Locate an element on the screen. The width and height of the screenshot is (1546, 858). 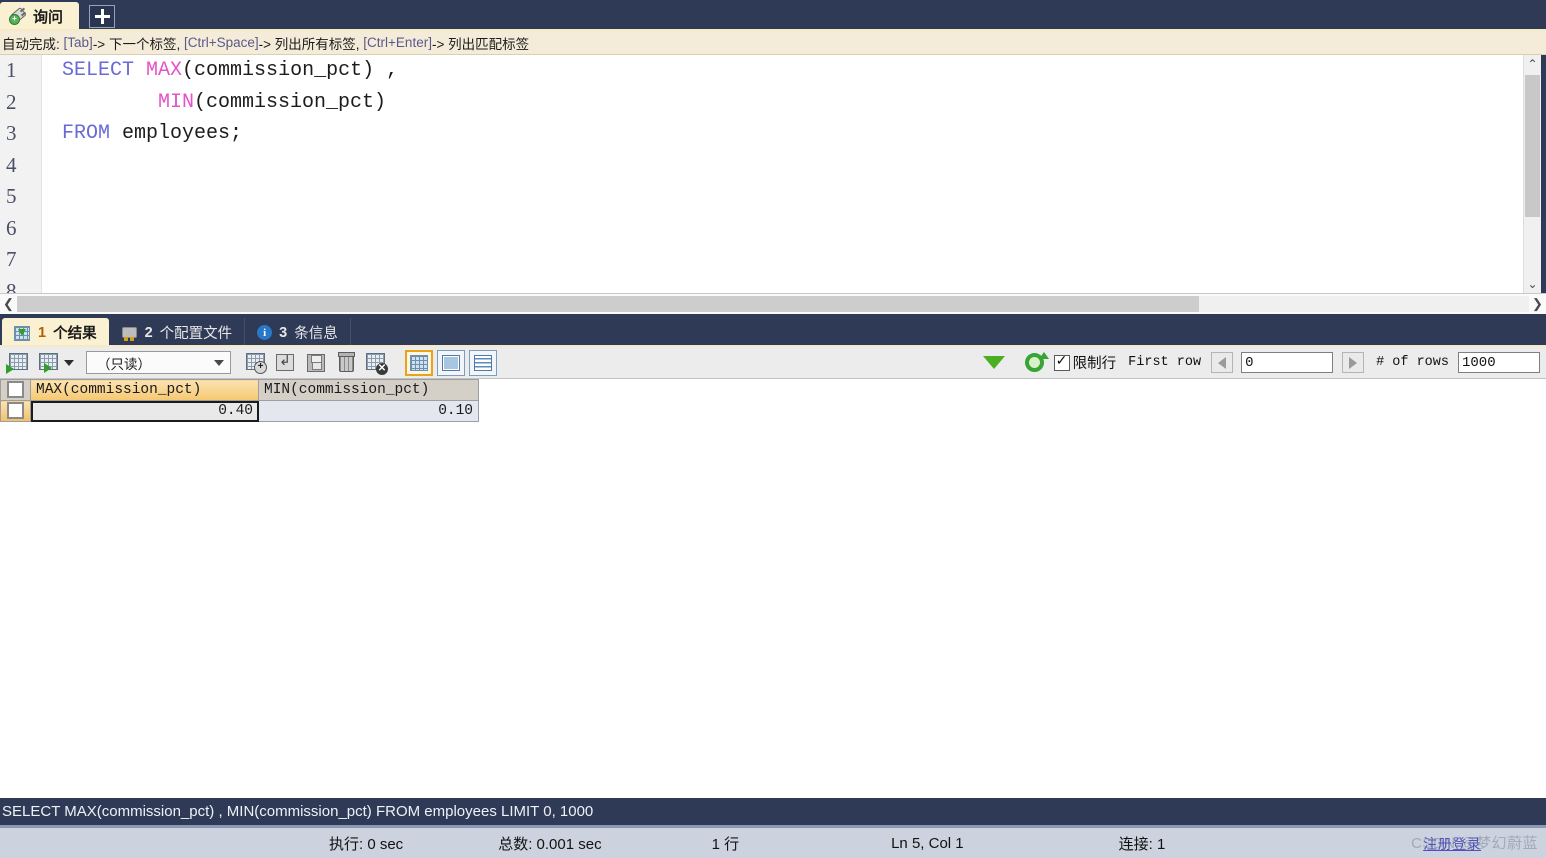
sql-keyword: SELECT is located at coordinates (98, 70).